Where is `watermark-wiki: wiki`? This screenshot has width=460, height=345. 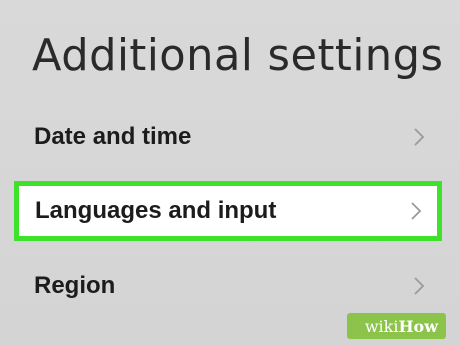
watermark-wiki: wiki is located at coordinates (381, 326).